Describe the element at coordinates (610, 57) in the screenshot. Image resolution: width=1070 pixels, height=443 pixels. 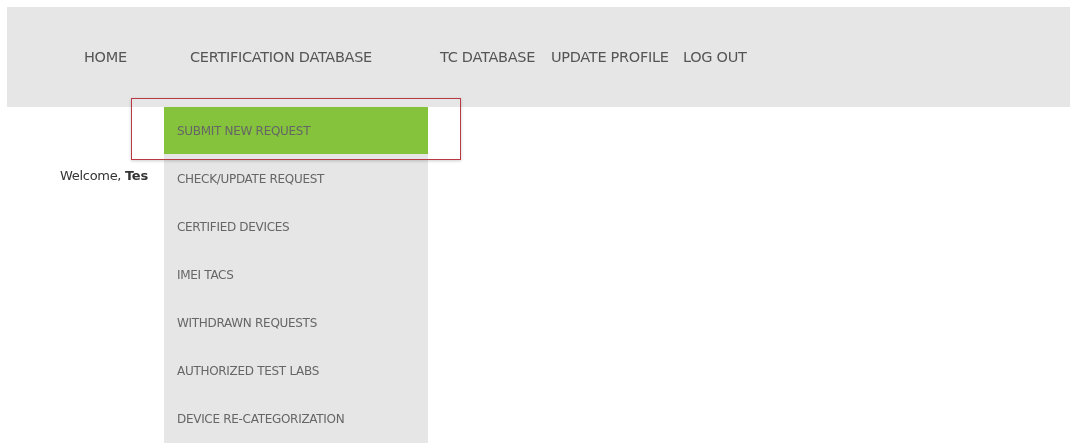
I see `nav-link: UPDATE PROFILE` at that location.